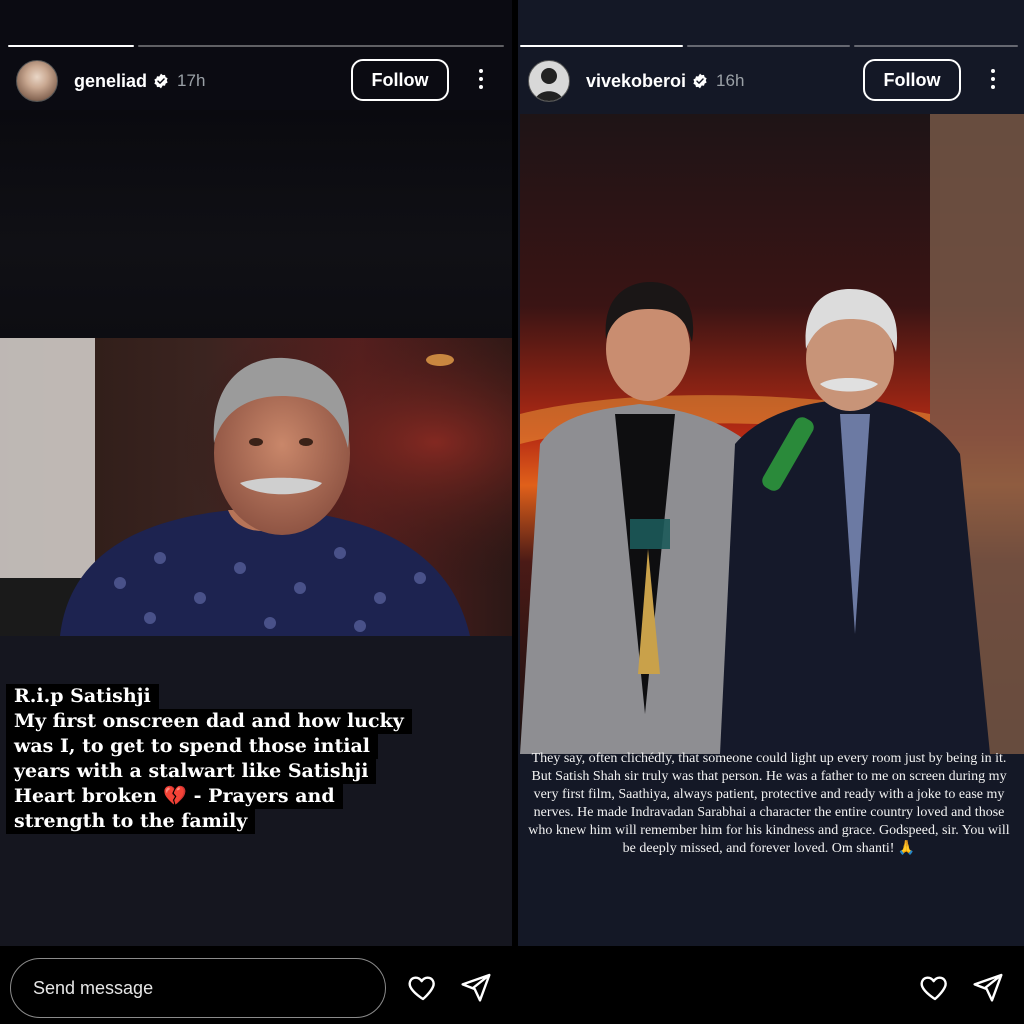 The width and height of the screenshot is (1024, 1024). I want to click on story-header: vivekoberoi 16h, so click(636, 81).